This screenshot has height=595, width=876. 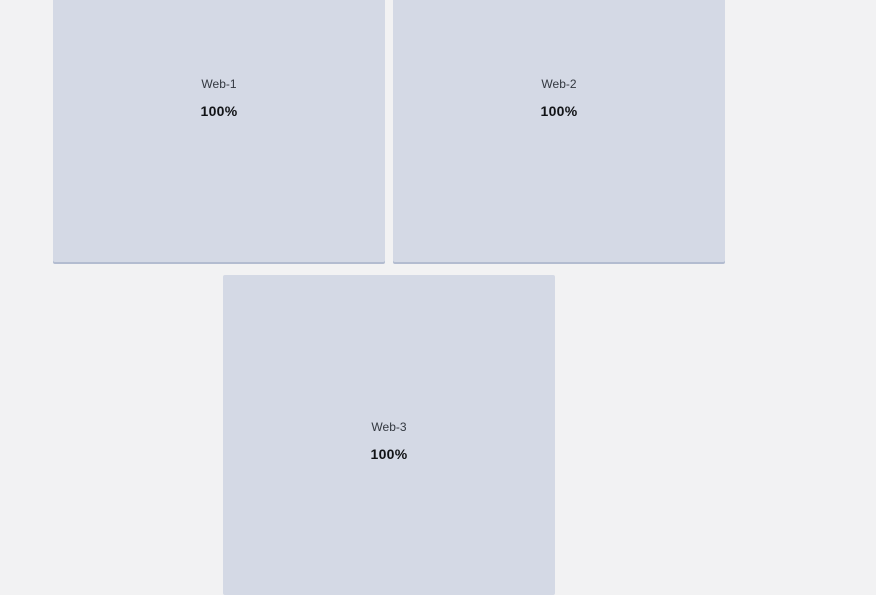 What do you see at coordinates (389, 427) in the screenshot?
I see `server-name: Web-3` at bounding box center [389, 427].